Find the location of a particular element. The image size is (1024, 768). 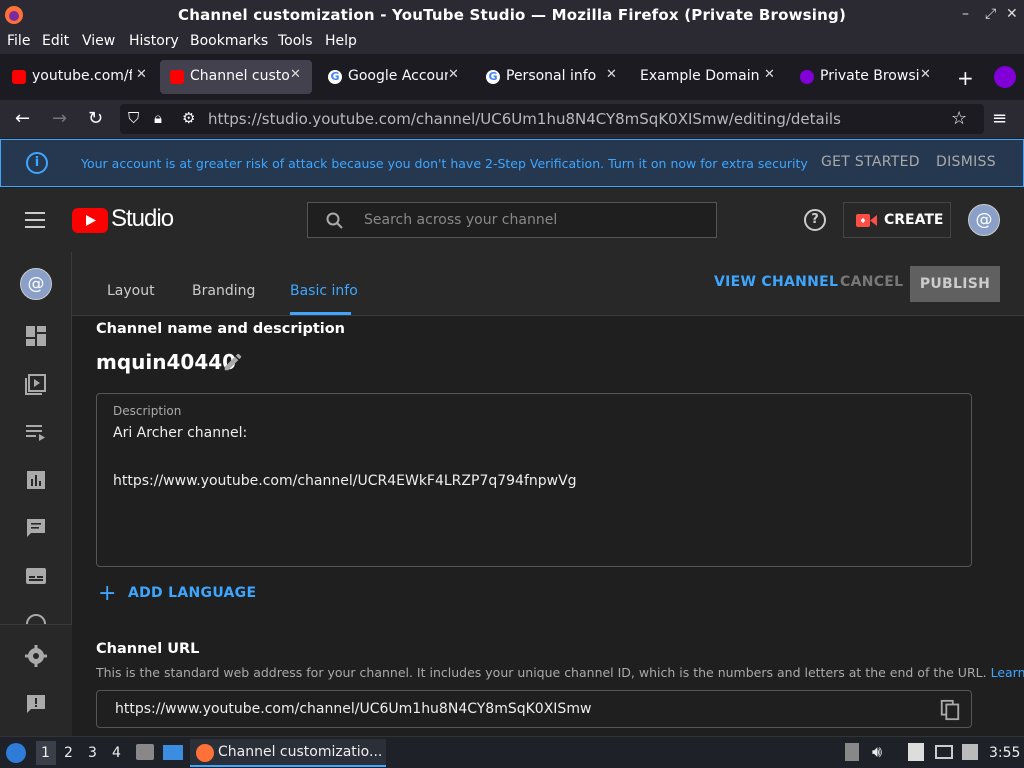

menu-file: File is located at coordinates (18, 41).